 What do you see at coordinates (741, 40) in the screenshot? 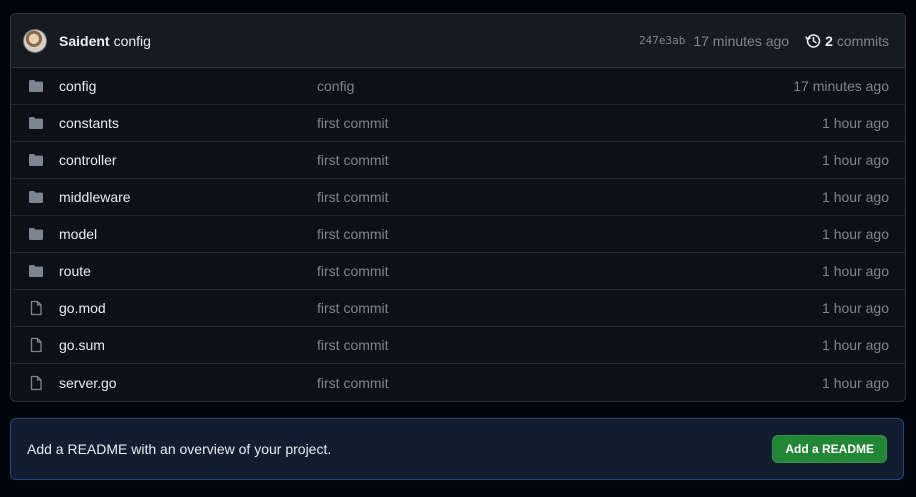
I see `commit-time: 17 minutes ago` at bounding box center [741, 40].